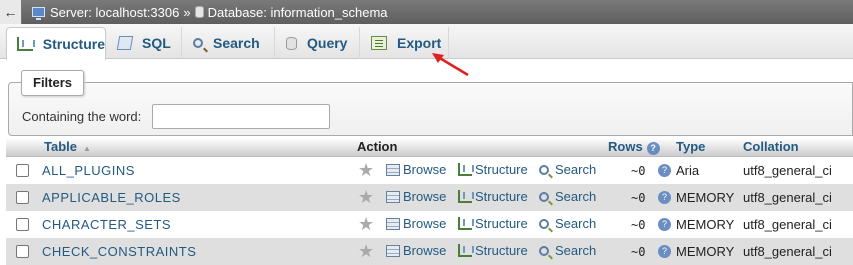  I want to click on table-name-link: APPLICABLE_ROLES, so click(111, 197).